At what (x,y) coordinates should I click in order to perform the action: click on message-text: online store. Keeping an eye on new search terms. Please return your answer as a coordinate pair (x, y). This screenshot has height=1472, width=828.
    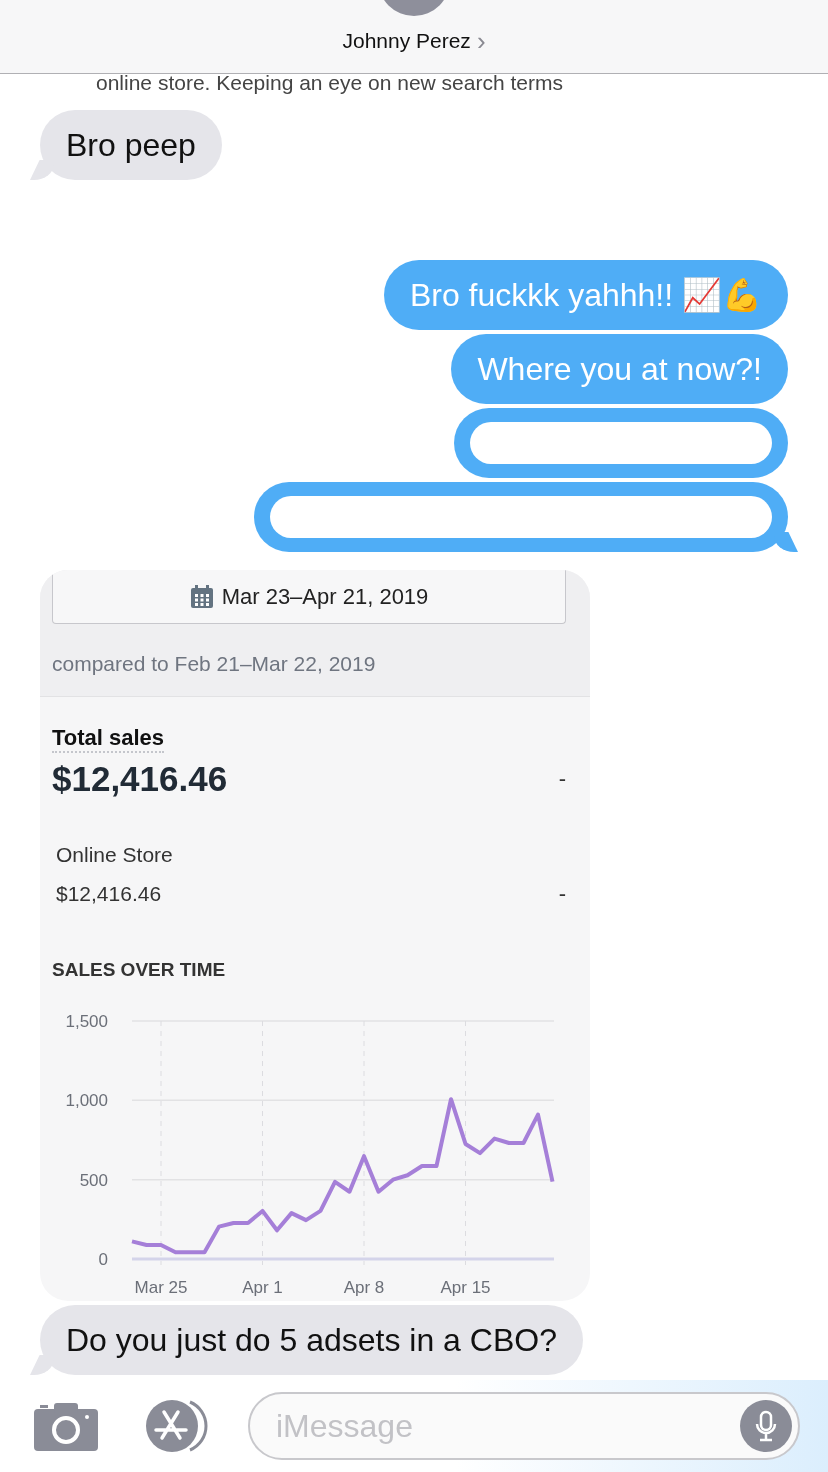
    Looking at the image, I should click on (330, 83).